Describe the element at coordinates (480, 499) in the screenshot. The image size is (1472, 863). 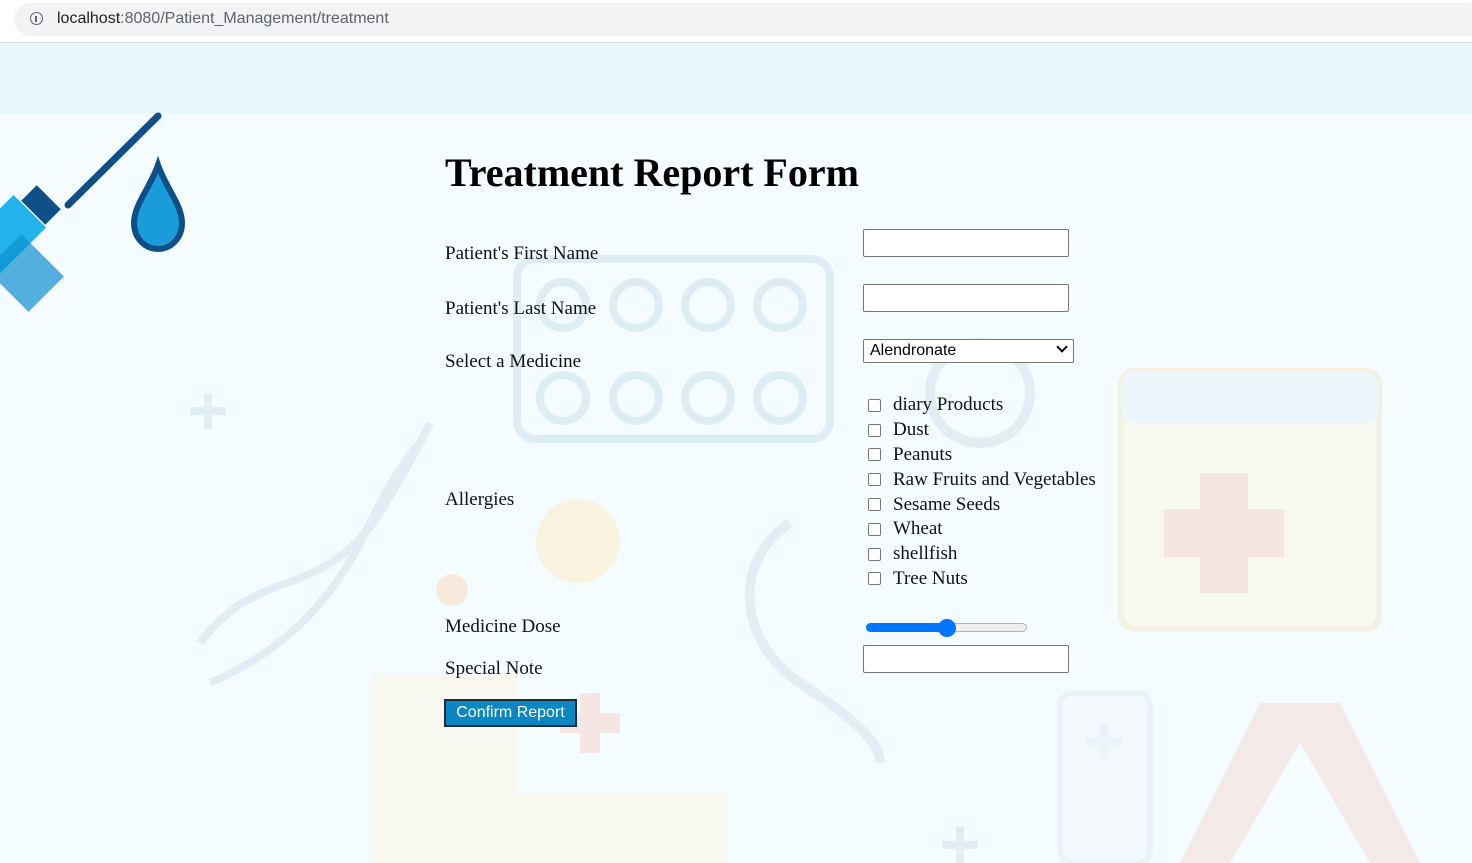
I see `allergies-label: Allergies` at that location.